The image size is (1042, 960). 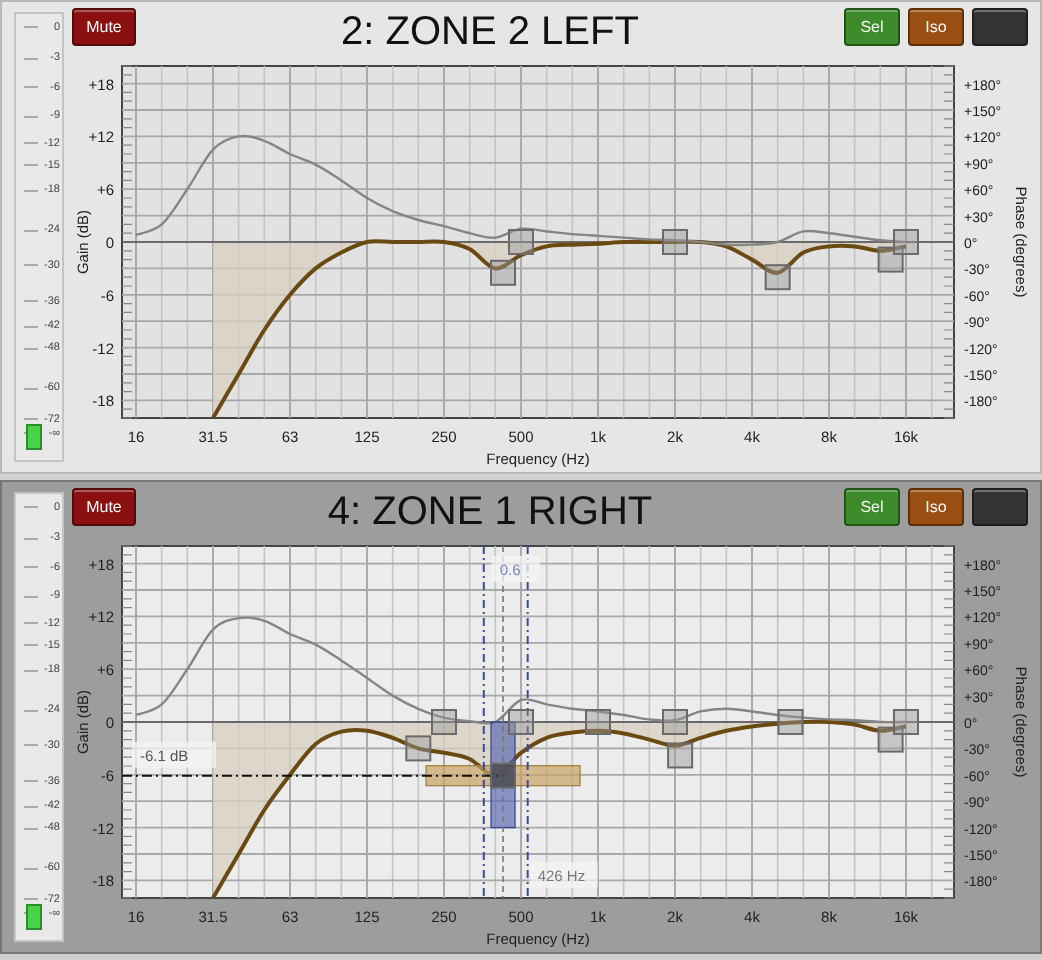 I want to click on channel-title: 4: ZONE 1 RIGHT, so click(x=490, y=512).